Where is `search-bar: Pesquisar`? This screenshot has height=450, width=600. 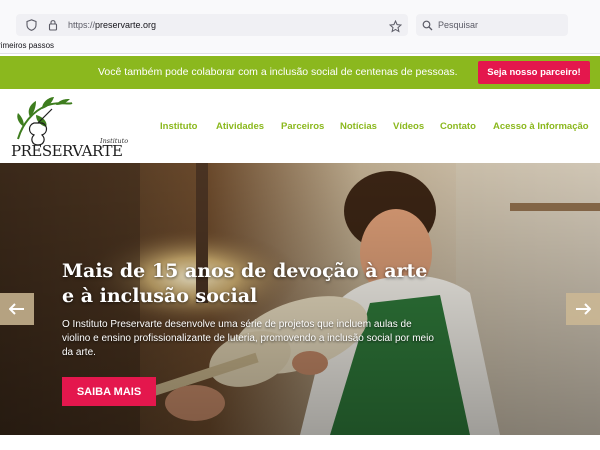 search-bar: Pesquisar is located at coordinates (492, 25).